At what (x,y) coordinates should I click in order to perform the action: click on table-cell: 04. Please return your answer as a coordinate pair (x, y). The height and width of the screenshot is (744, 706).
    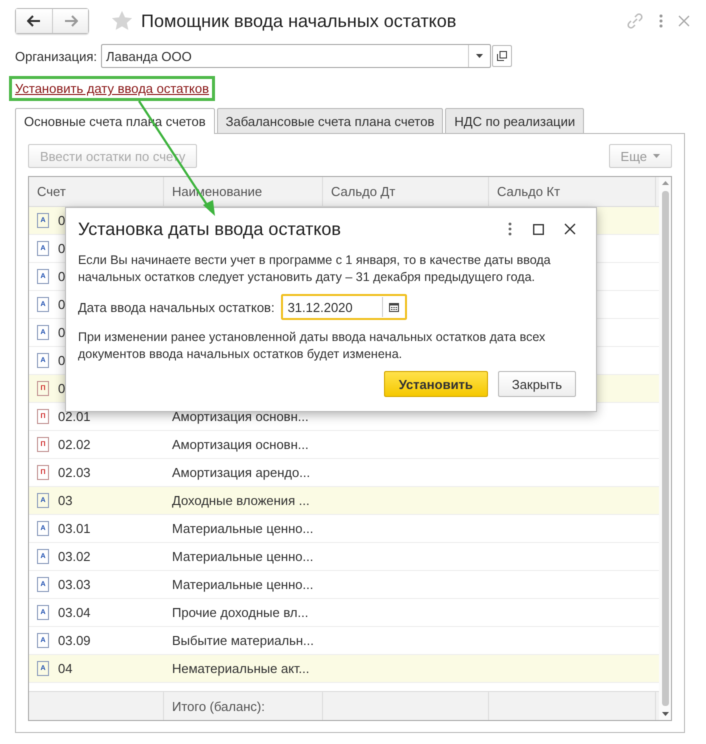
    Looking at the image, I should click on (65, 668).